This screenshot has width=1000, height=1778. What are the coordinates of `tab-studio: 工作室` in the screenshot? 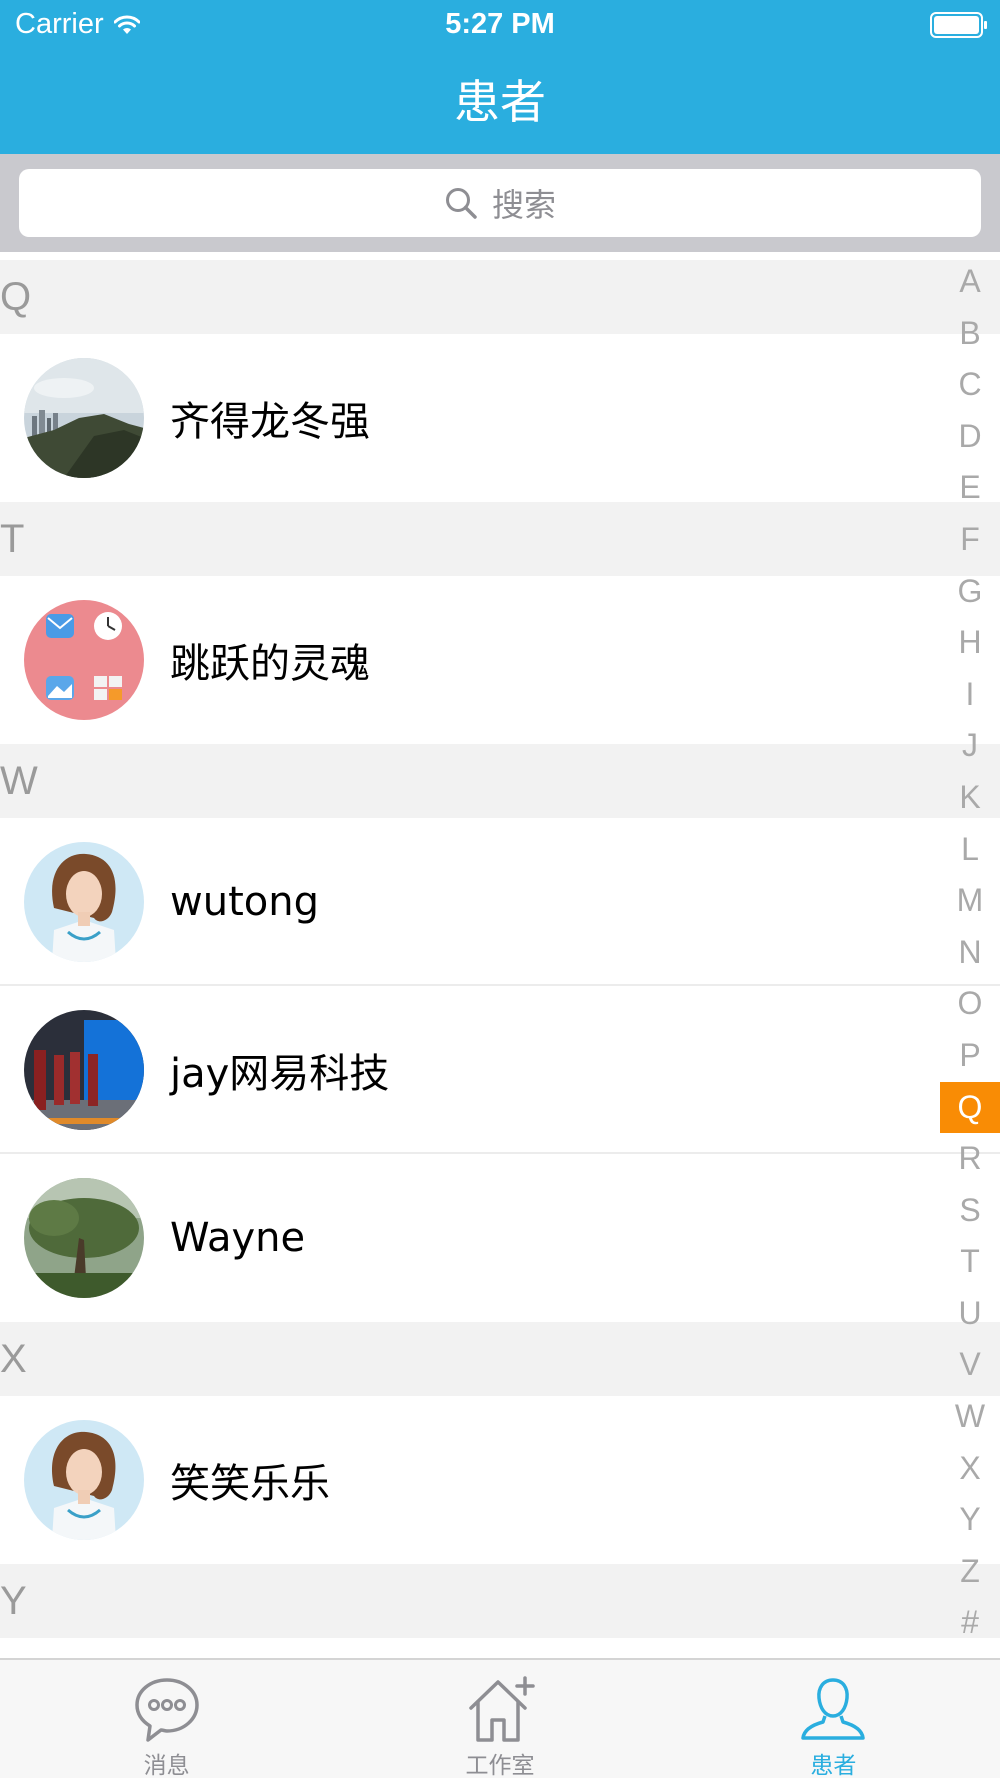 It's located at (499, 1719).